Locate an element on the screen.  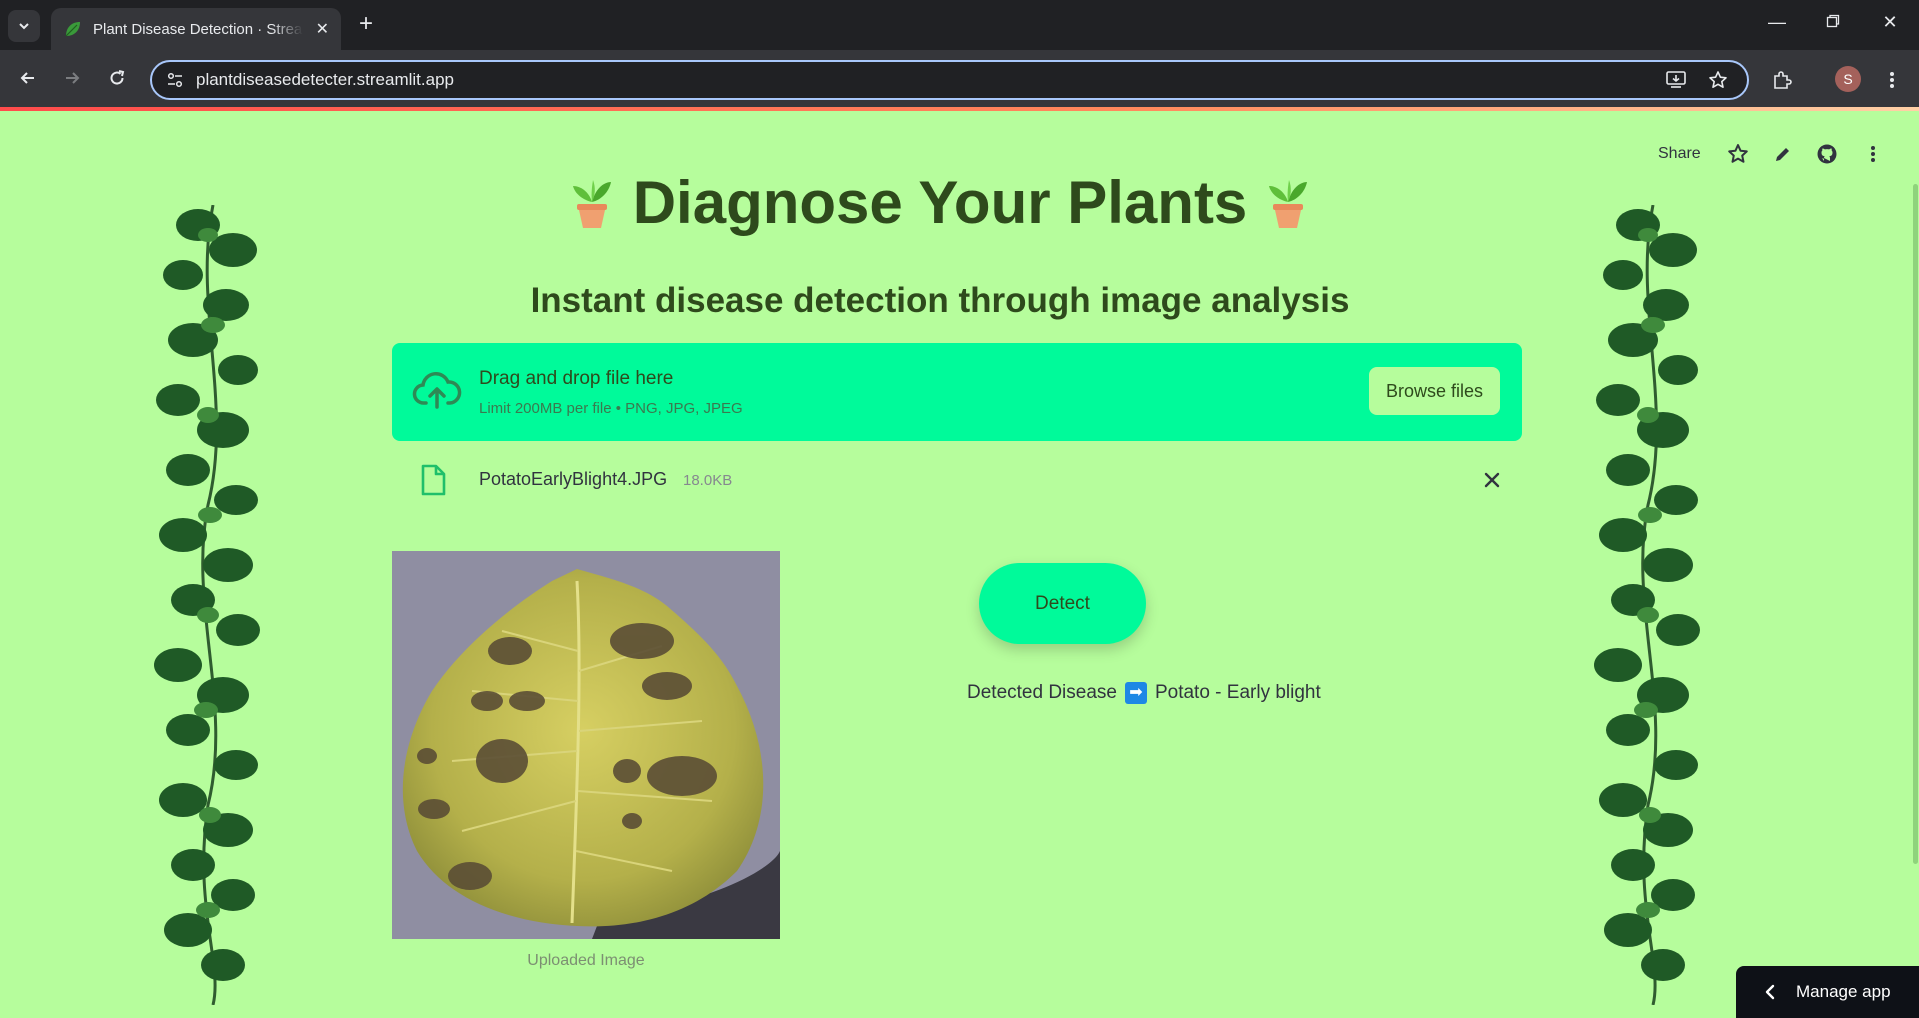
remove-file-icon is located at coordinates (1492, 480).